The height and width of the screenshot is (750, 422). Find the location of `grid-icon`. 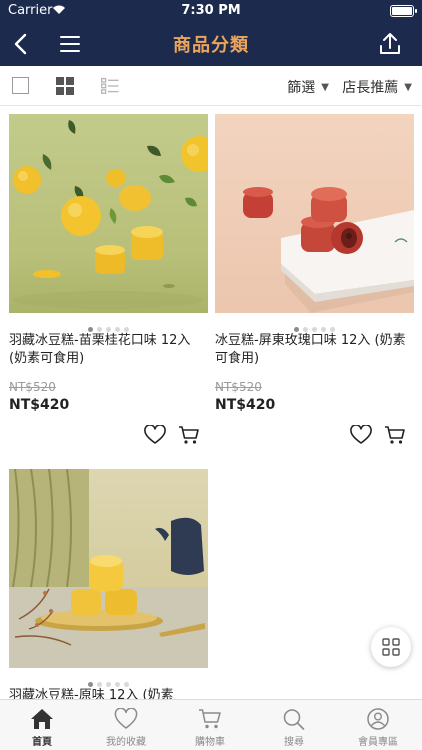

grid-icon is located at coordinates (391, 647).